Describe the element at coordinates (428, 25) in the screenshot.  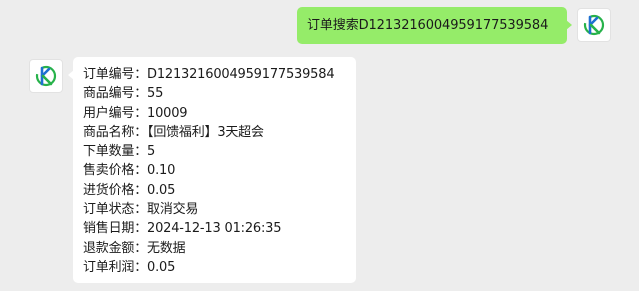
I see `outgoing-message-text: 订单搜索D1213216004959177539584` at that location.